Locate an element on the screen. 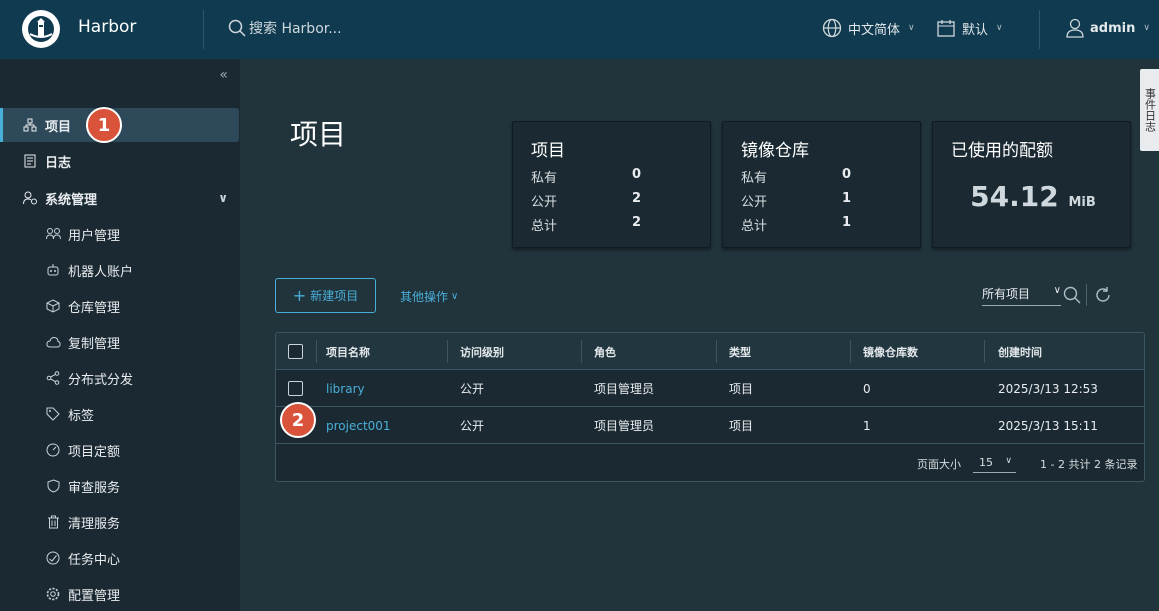 This screenshot has height=611, width=1159. trash-icon is located at coordinates (53, 522).